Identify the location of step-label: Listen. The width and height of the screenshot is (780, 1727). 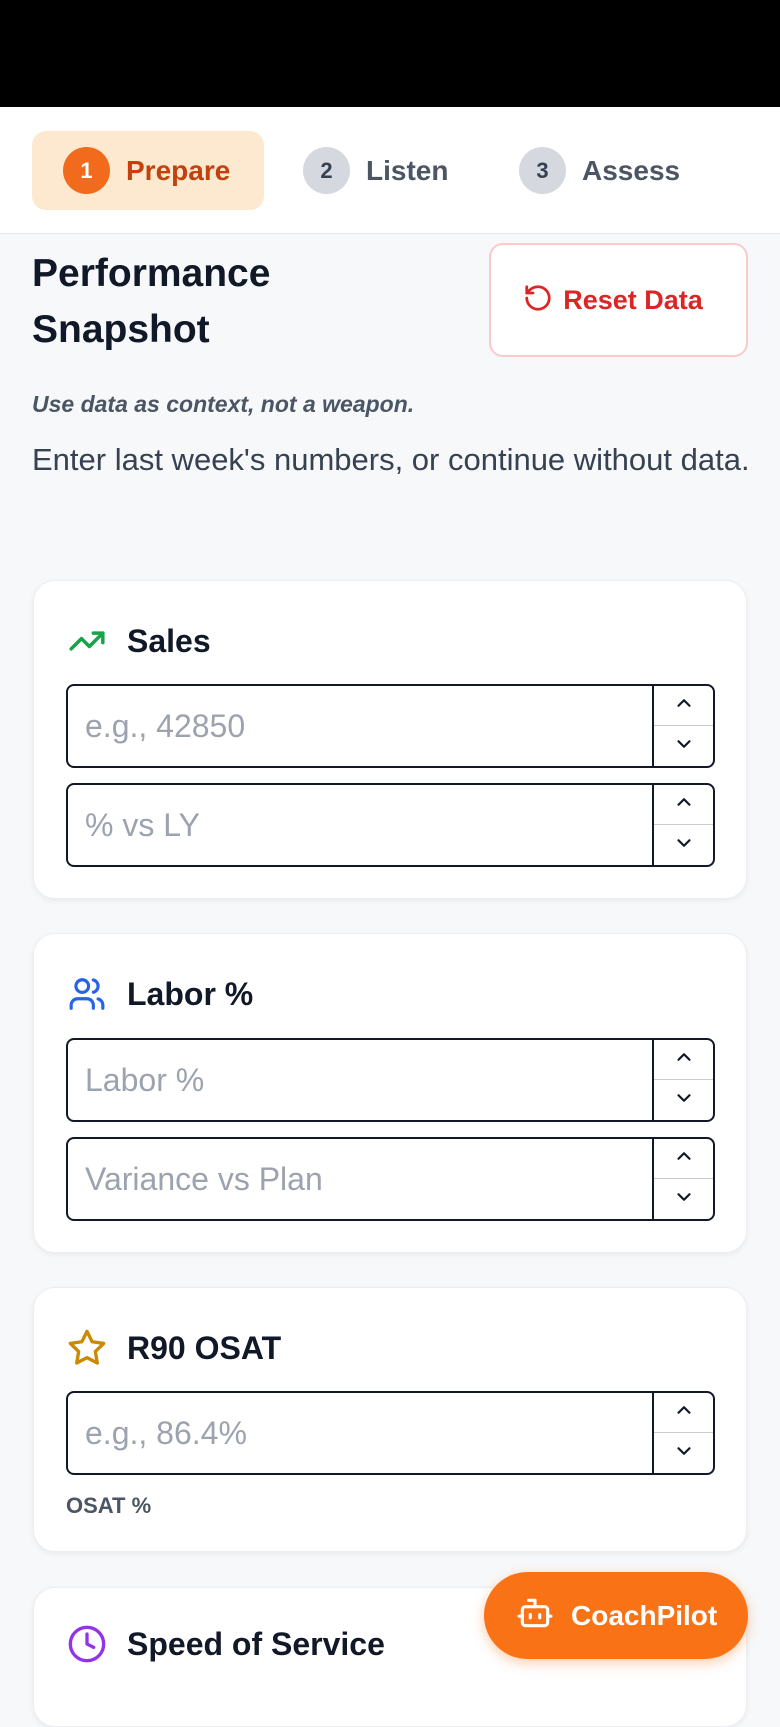
(407, 170).